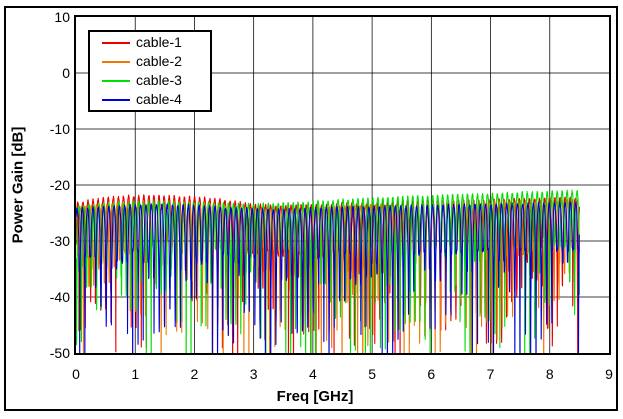  What do you see at coordinates (372, 374) in the screenshot?
I see `x-tick-label: 5` at bounding box center [372, 374].